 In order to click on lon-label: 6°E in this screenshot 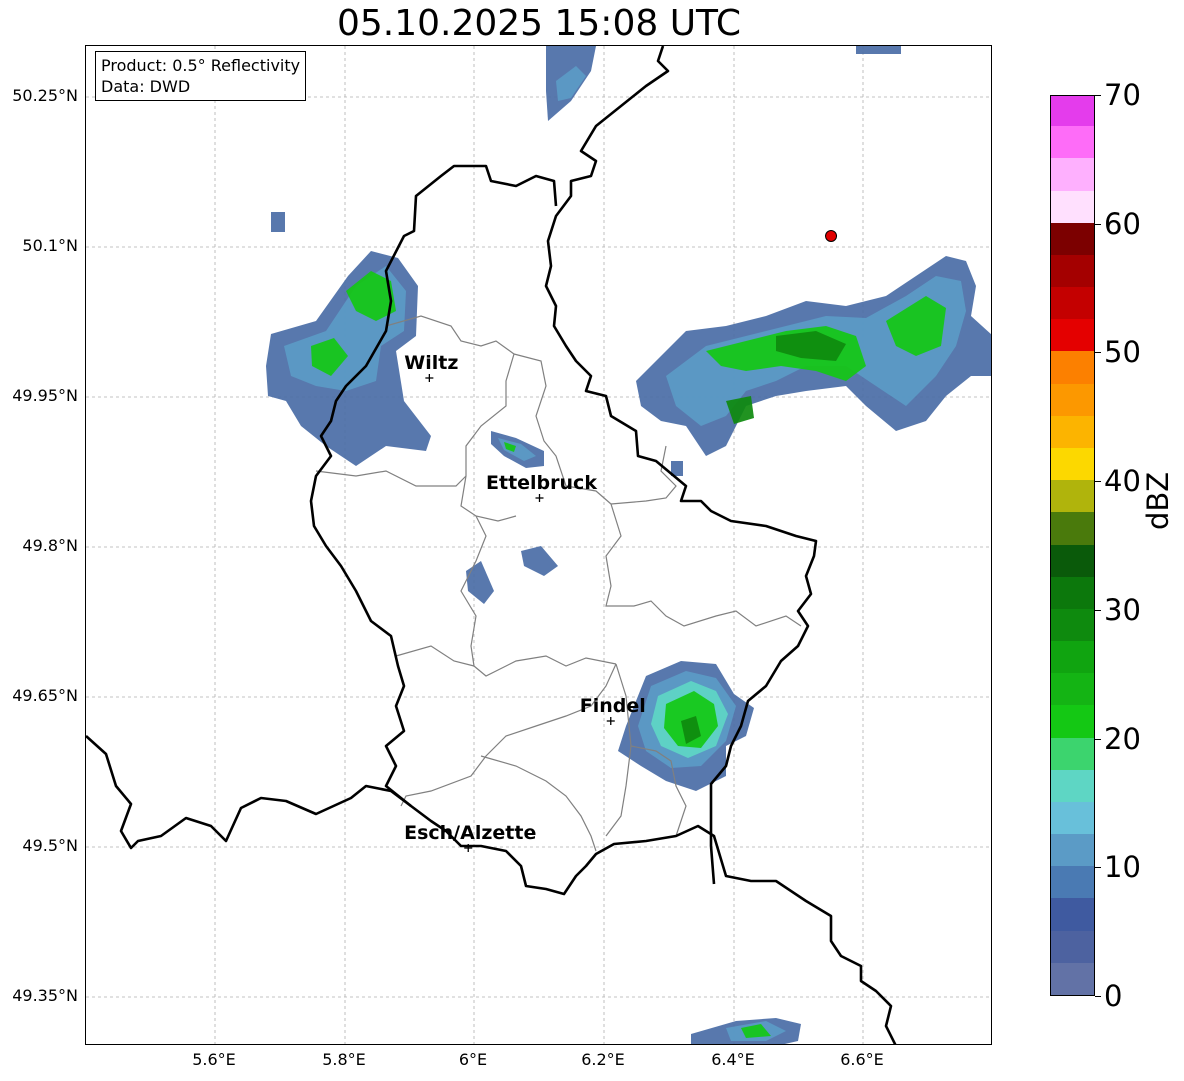, I will do `click(473, 1059)`.